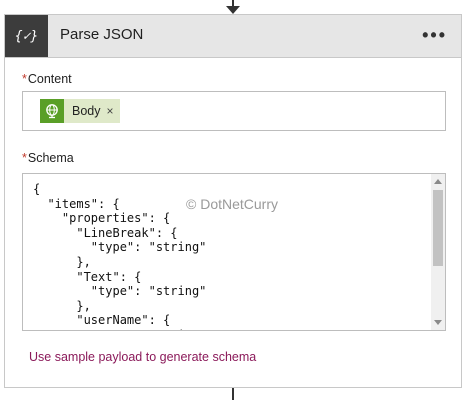 The width and height of the screenshot is (474, 400). Describe the element at coordinates (234, 111) in the screenshot. I see `content-input: Body ×` at that location.